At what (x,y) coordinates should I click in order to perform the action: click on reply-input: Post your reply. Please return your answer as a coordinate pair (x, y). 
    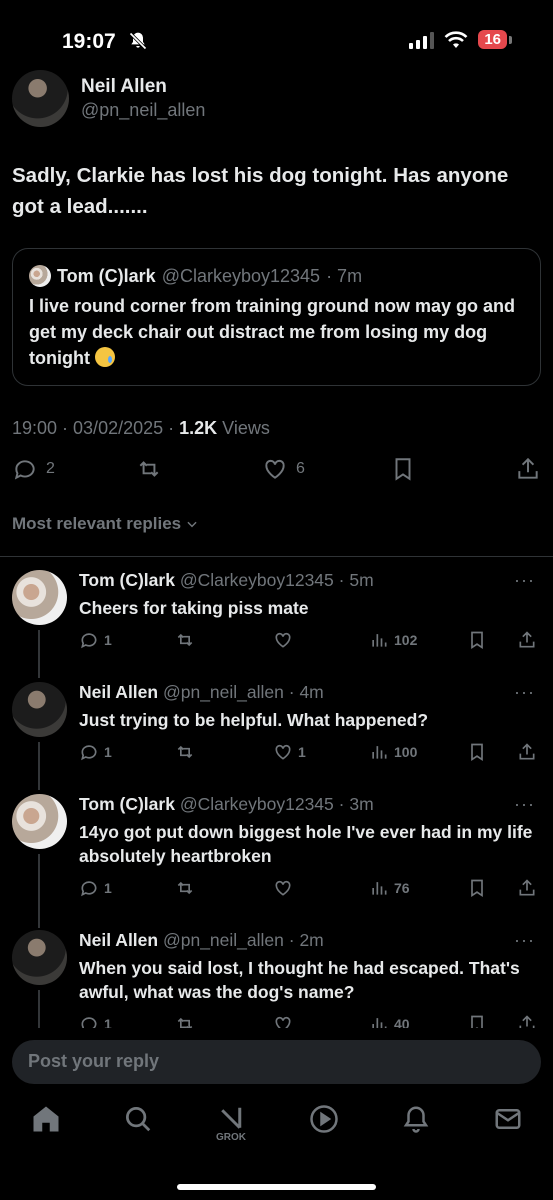
    Looking at the image, I should click on (276, 1062).